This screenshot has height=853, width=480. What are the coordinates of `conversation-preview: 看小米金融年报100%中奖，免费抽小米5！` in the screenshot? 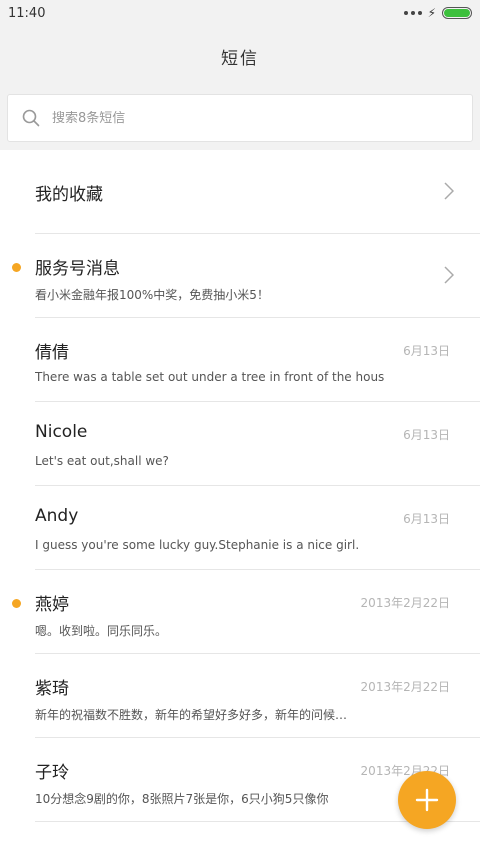 It's located at (152, 295).